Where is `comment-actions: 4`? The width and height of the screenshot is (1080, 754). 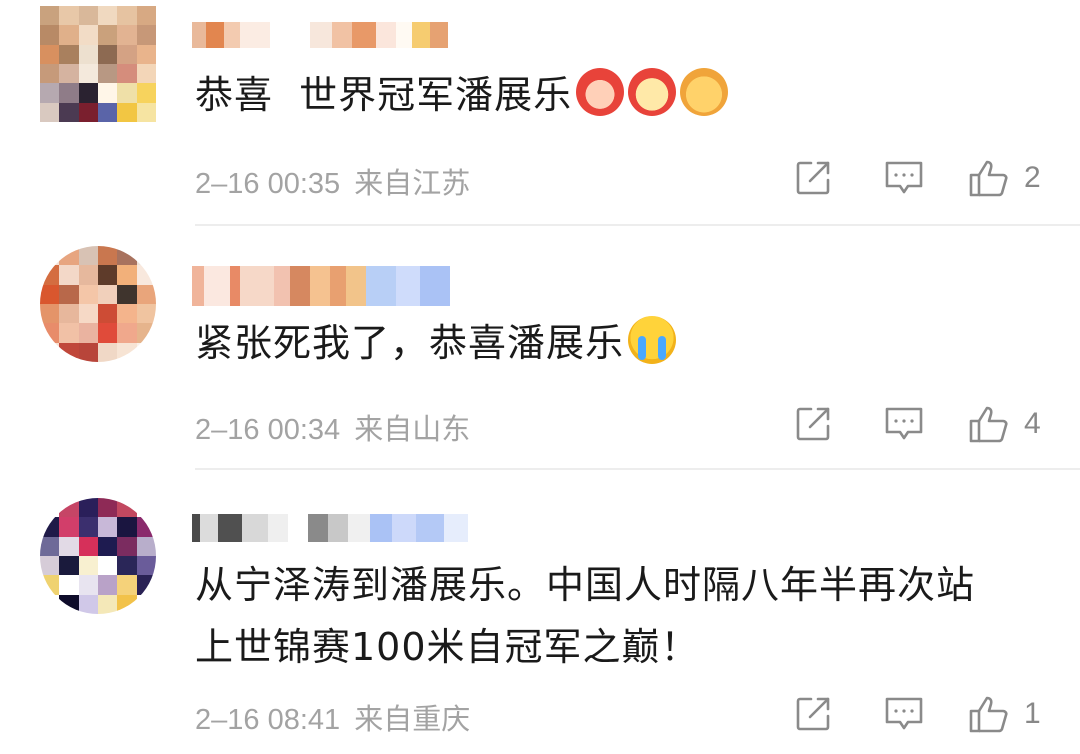 comment-actions: 4 is located at coordinates (919, 424).